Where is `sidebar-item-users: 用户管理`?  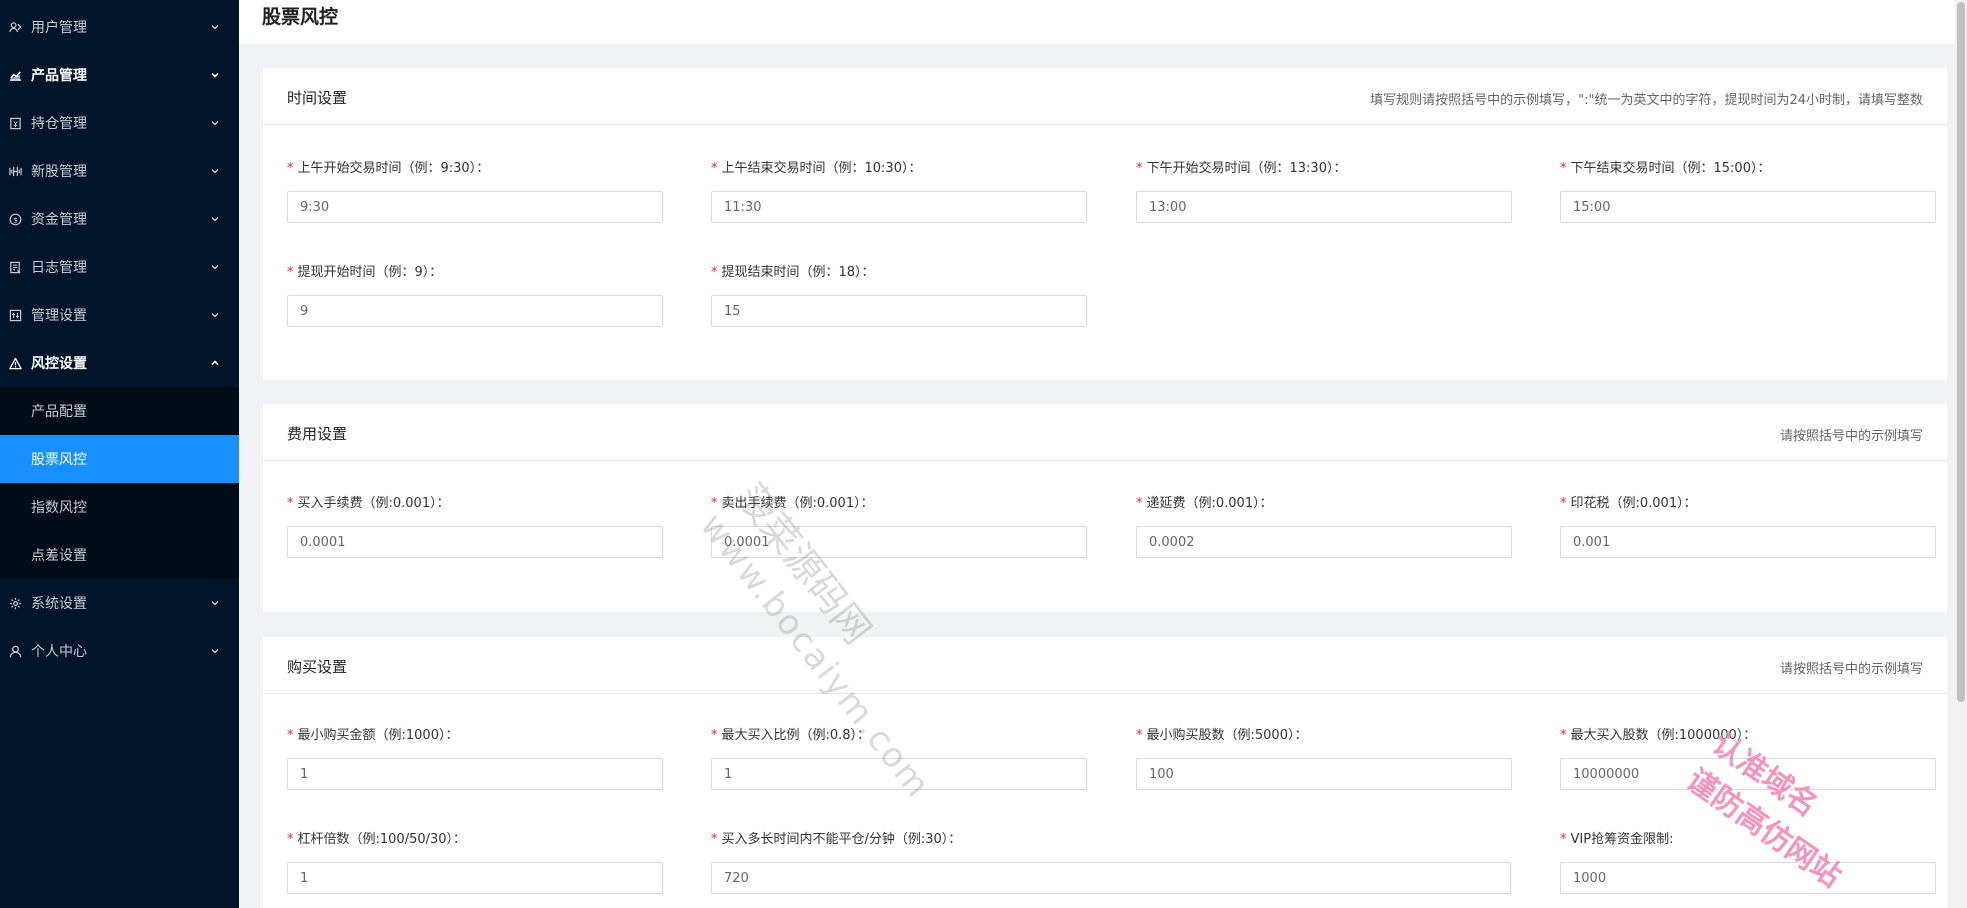
sidebar-item-users: 用户管理 is located at coordinates (119, 27).